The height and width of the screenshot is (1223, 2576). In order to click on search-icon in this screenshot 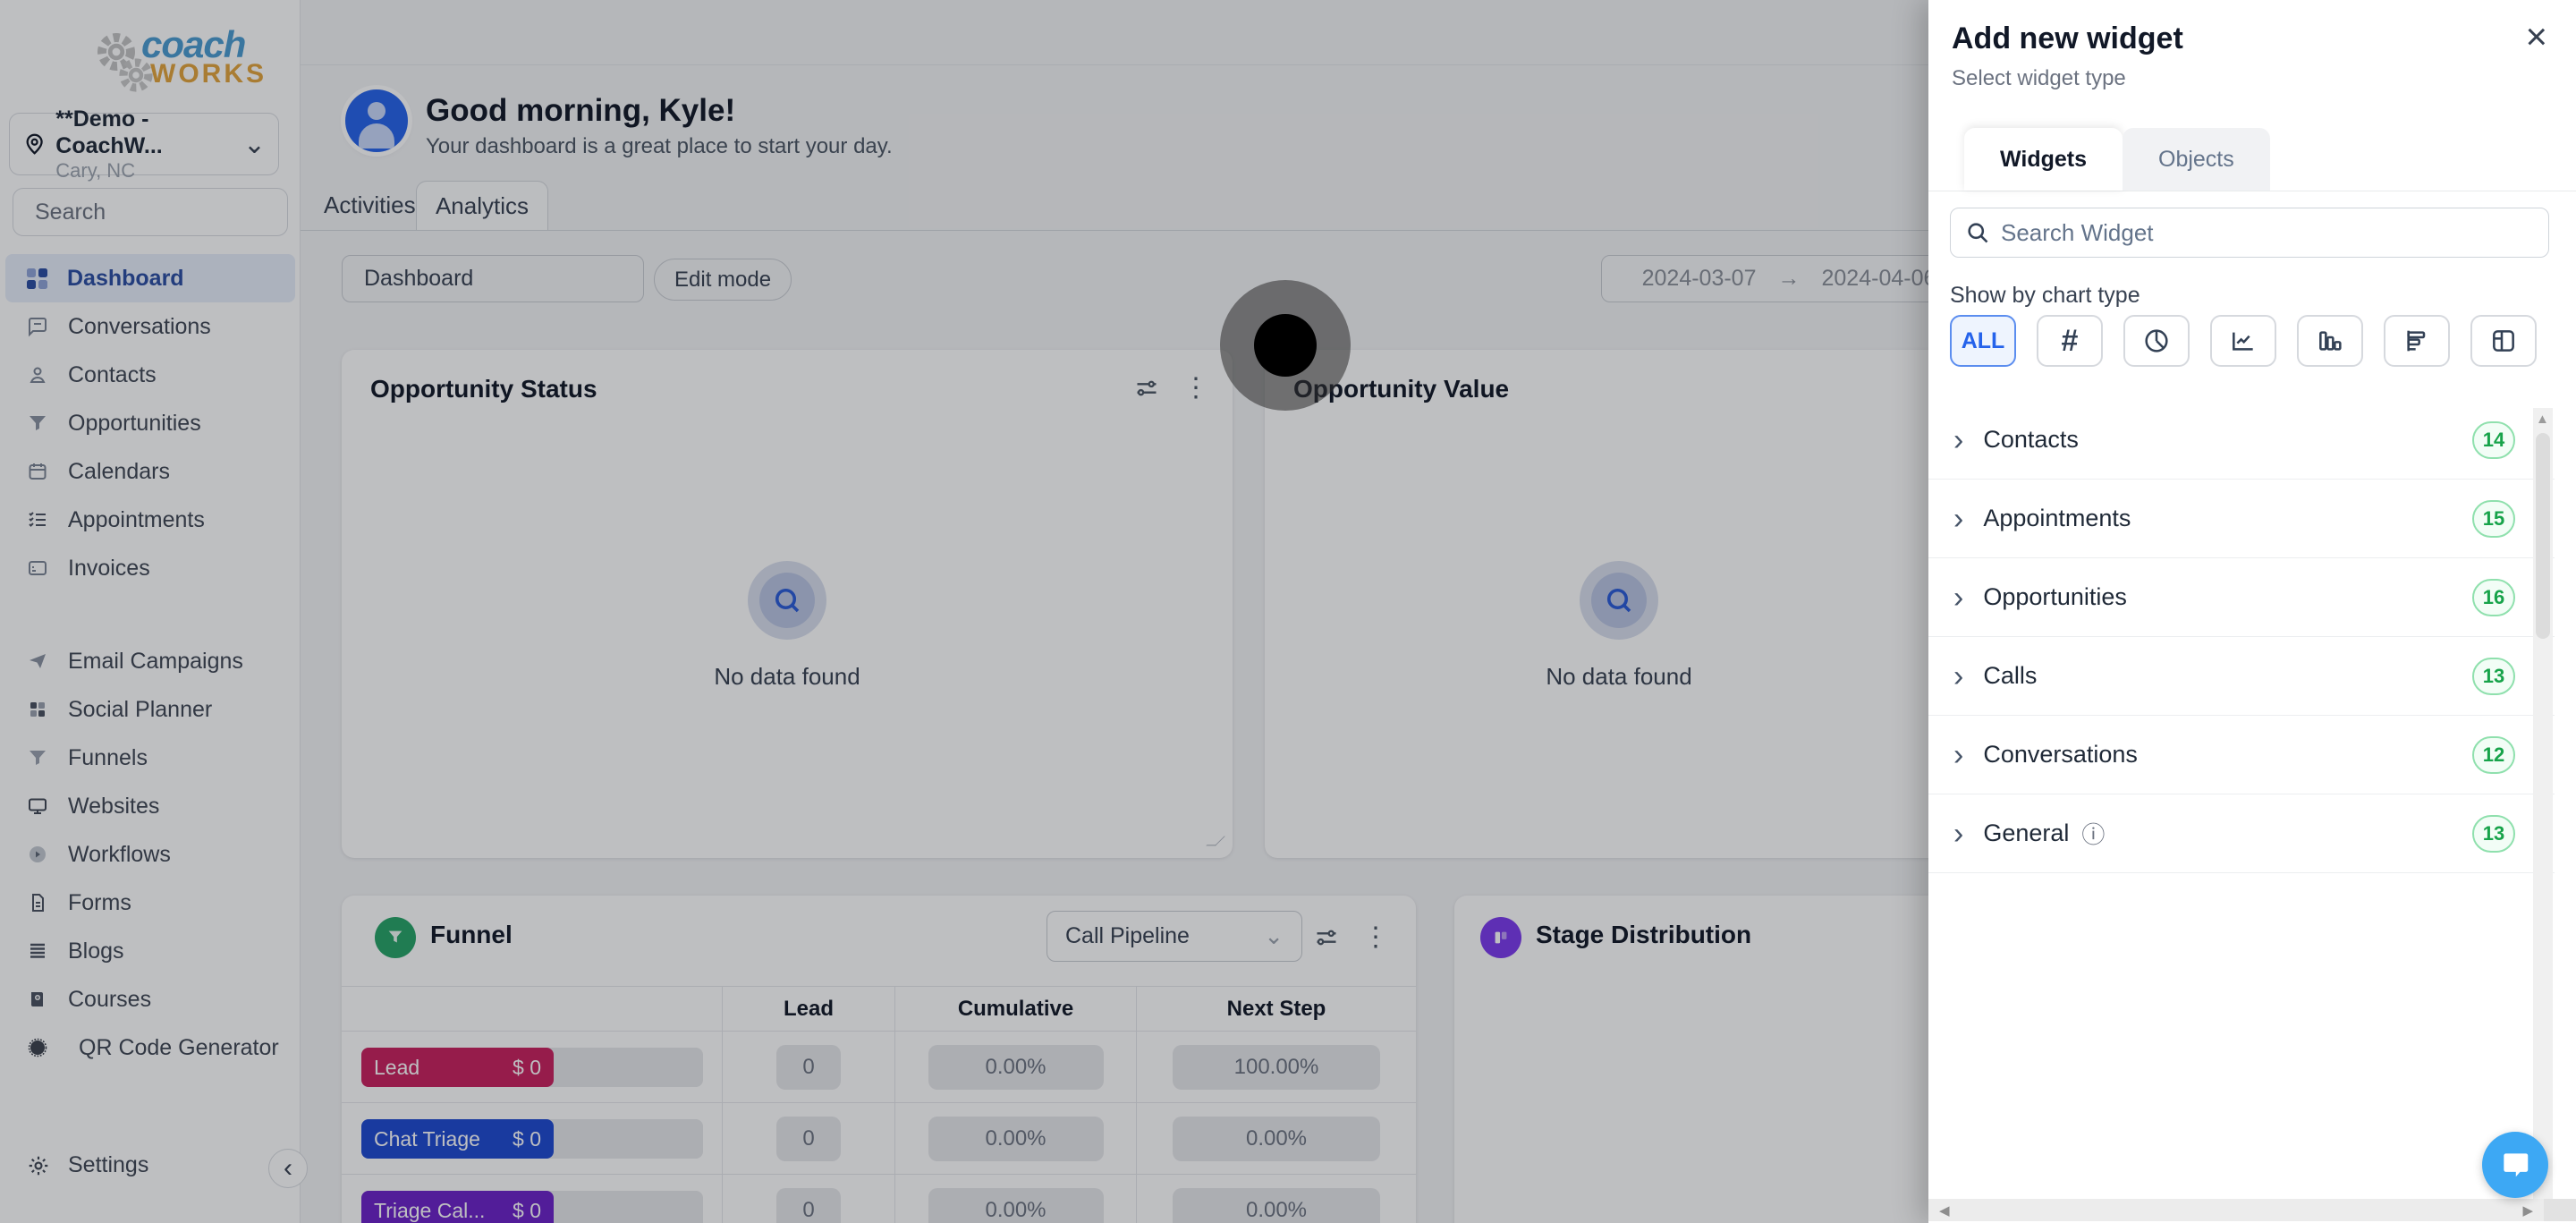, I will do `click(1978, 233)`.